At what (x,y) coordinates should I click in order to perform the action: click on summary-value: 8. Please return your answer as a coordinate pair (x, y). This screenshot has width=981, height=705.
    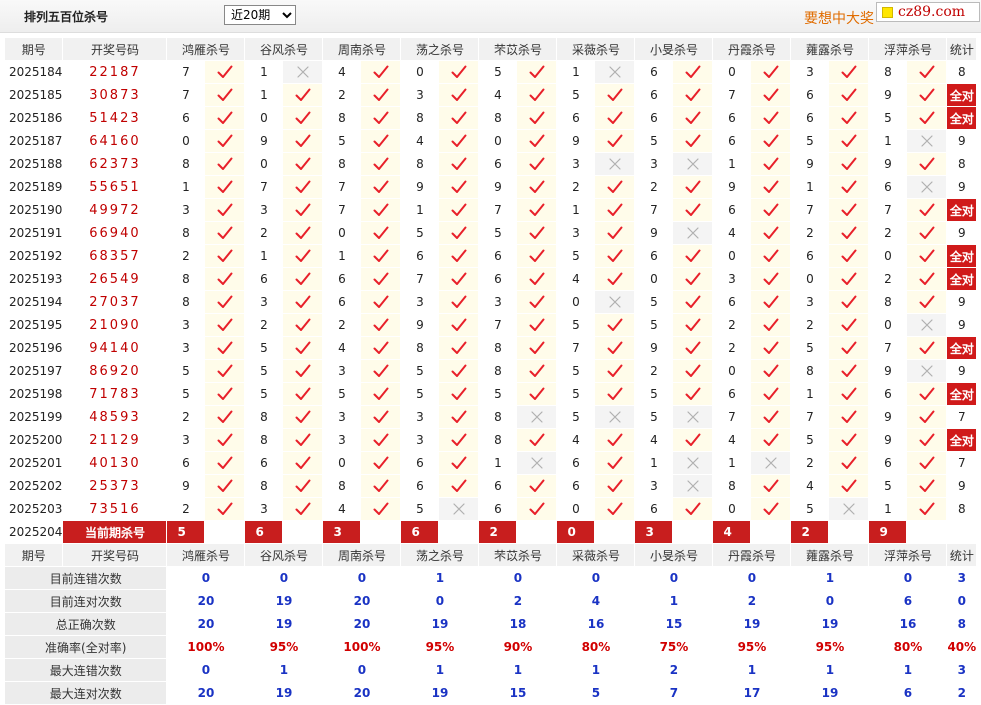
    Looking at the image, I should click on (962, 624).